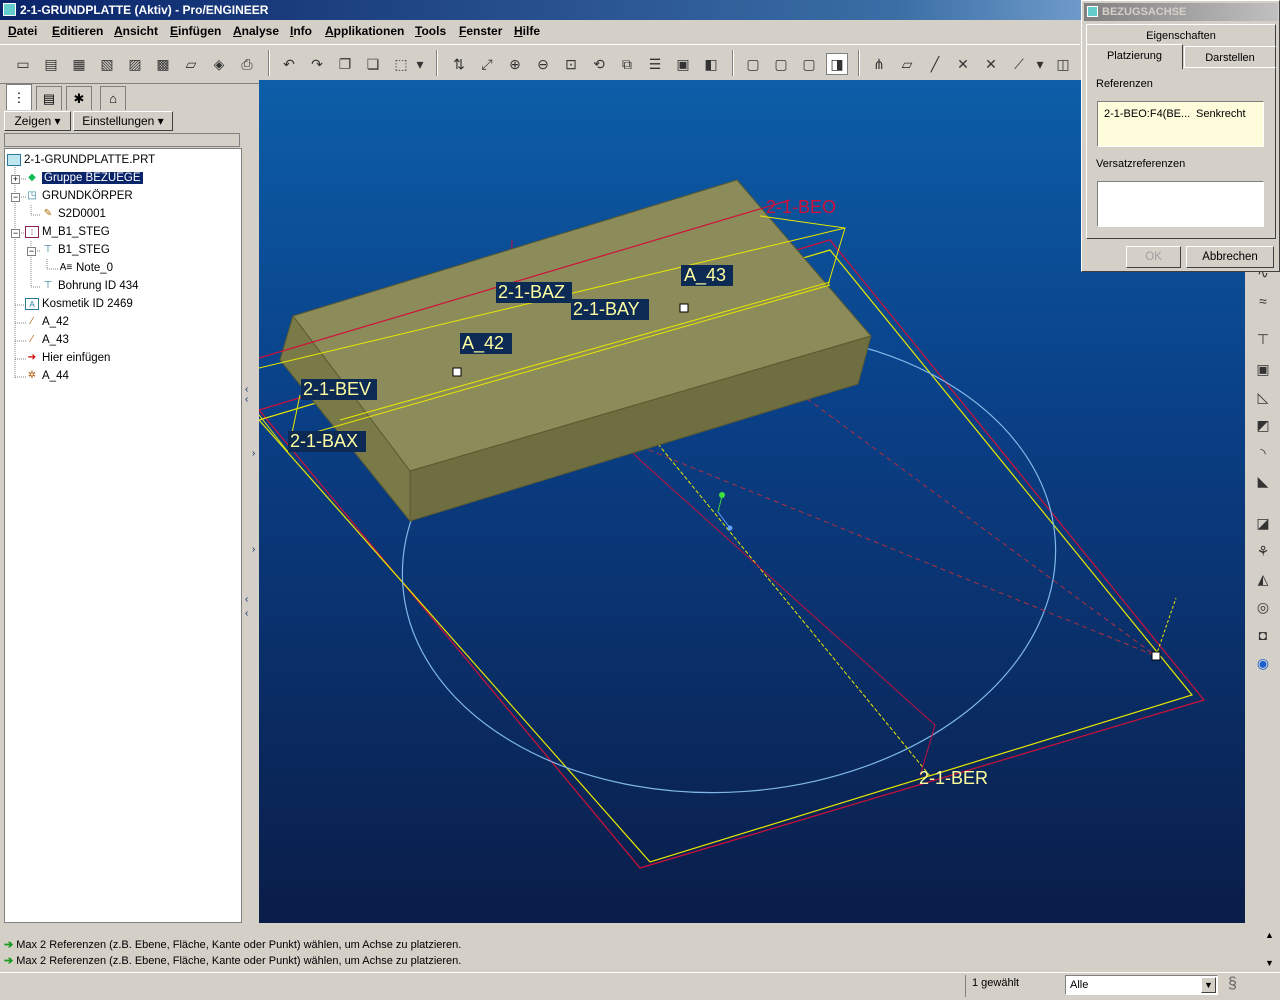 The height and width of the screenshot is (1000, 1280). Describe the element at coordinates (1230, 257) in the screenshot. I see `cancel-button: Abbrechen` at that location.